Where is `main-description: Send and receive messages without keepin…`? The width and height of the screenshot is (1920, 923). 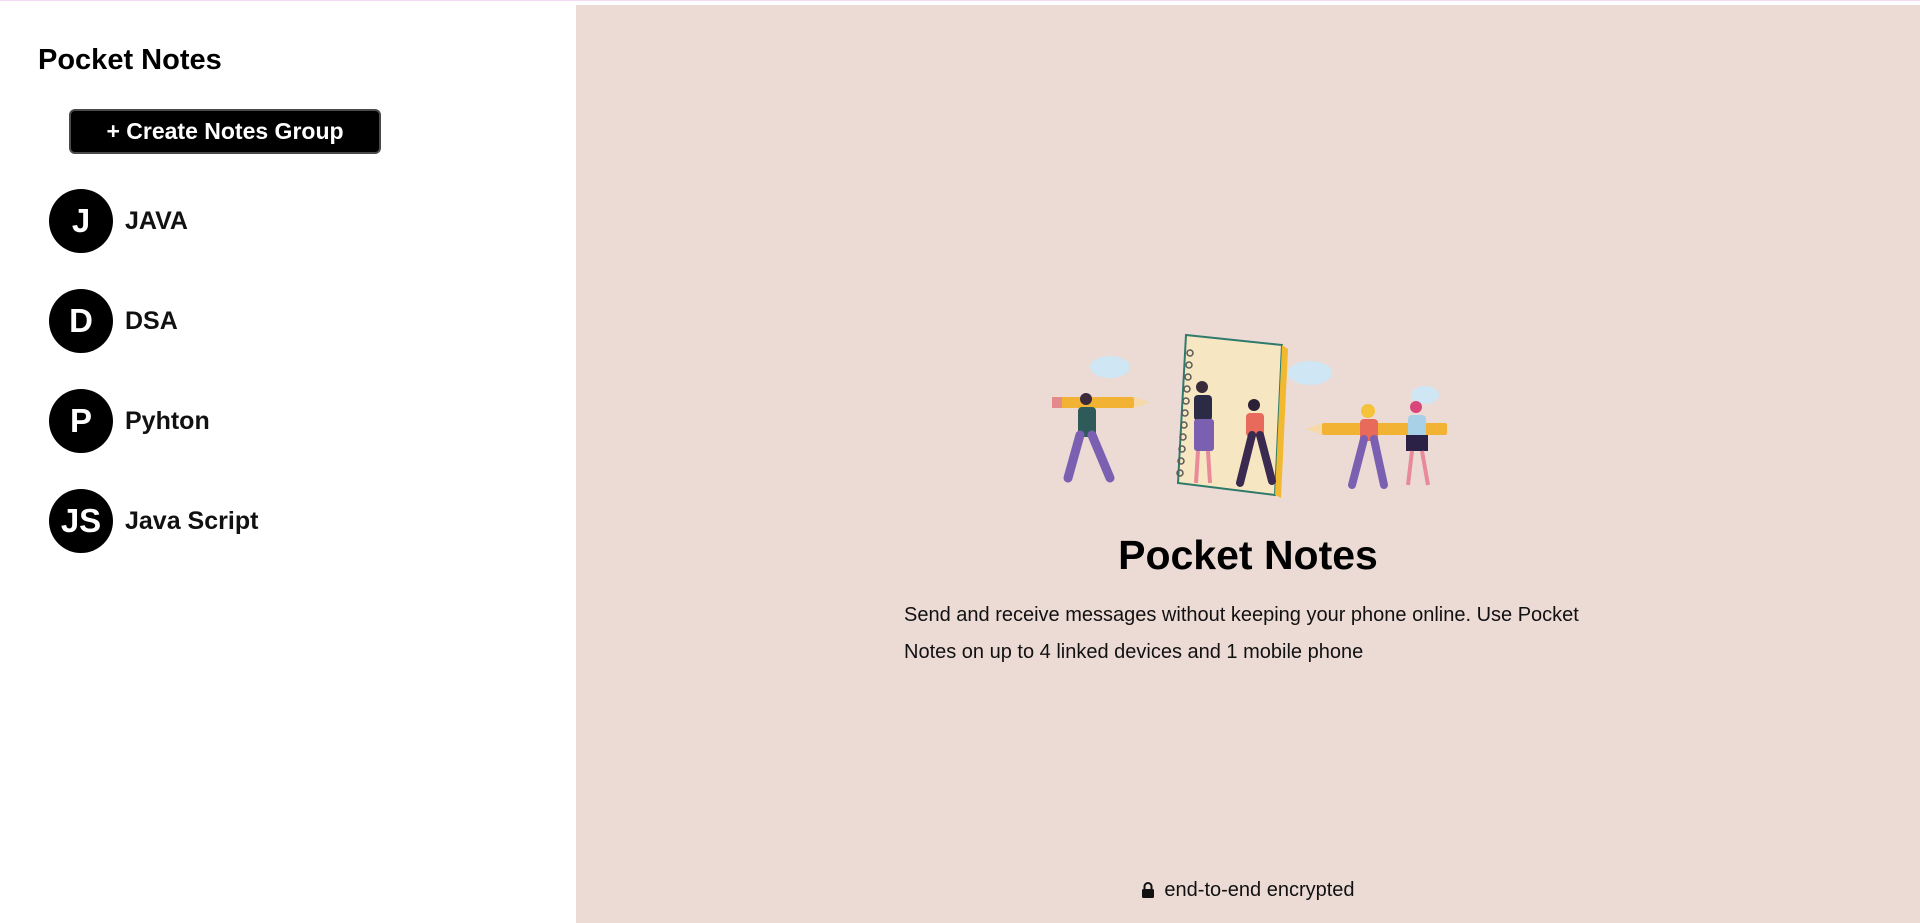 main-description: Send and receive messages without keepin… is located at coordinates (1241, 633).